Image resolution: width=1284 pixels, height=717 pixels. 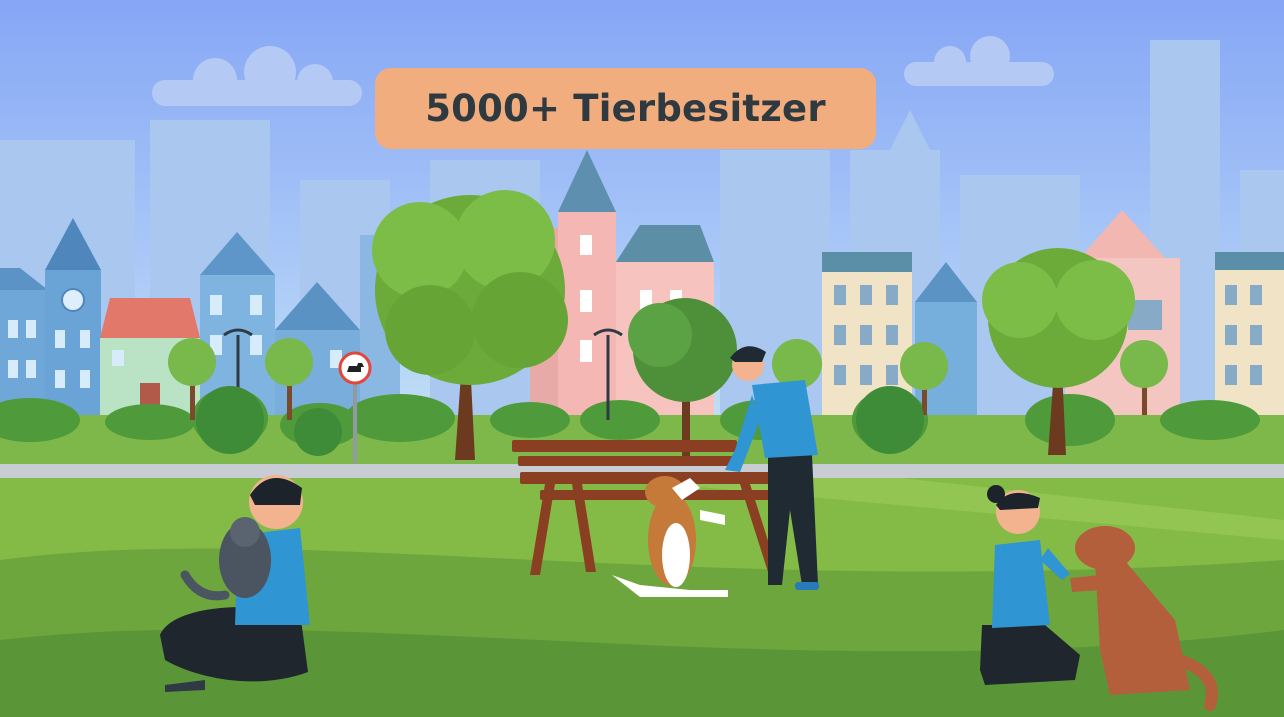 I want to click on banner-title: 5000+ Tierbesitzer, so click(x=625, y=108).